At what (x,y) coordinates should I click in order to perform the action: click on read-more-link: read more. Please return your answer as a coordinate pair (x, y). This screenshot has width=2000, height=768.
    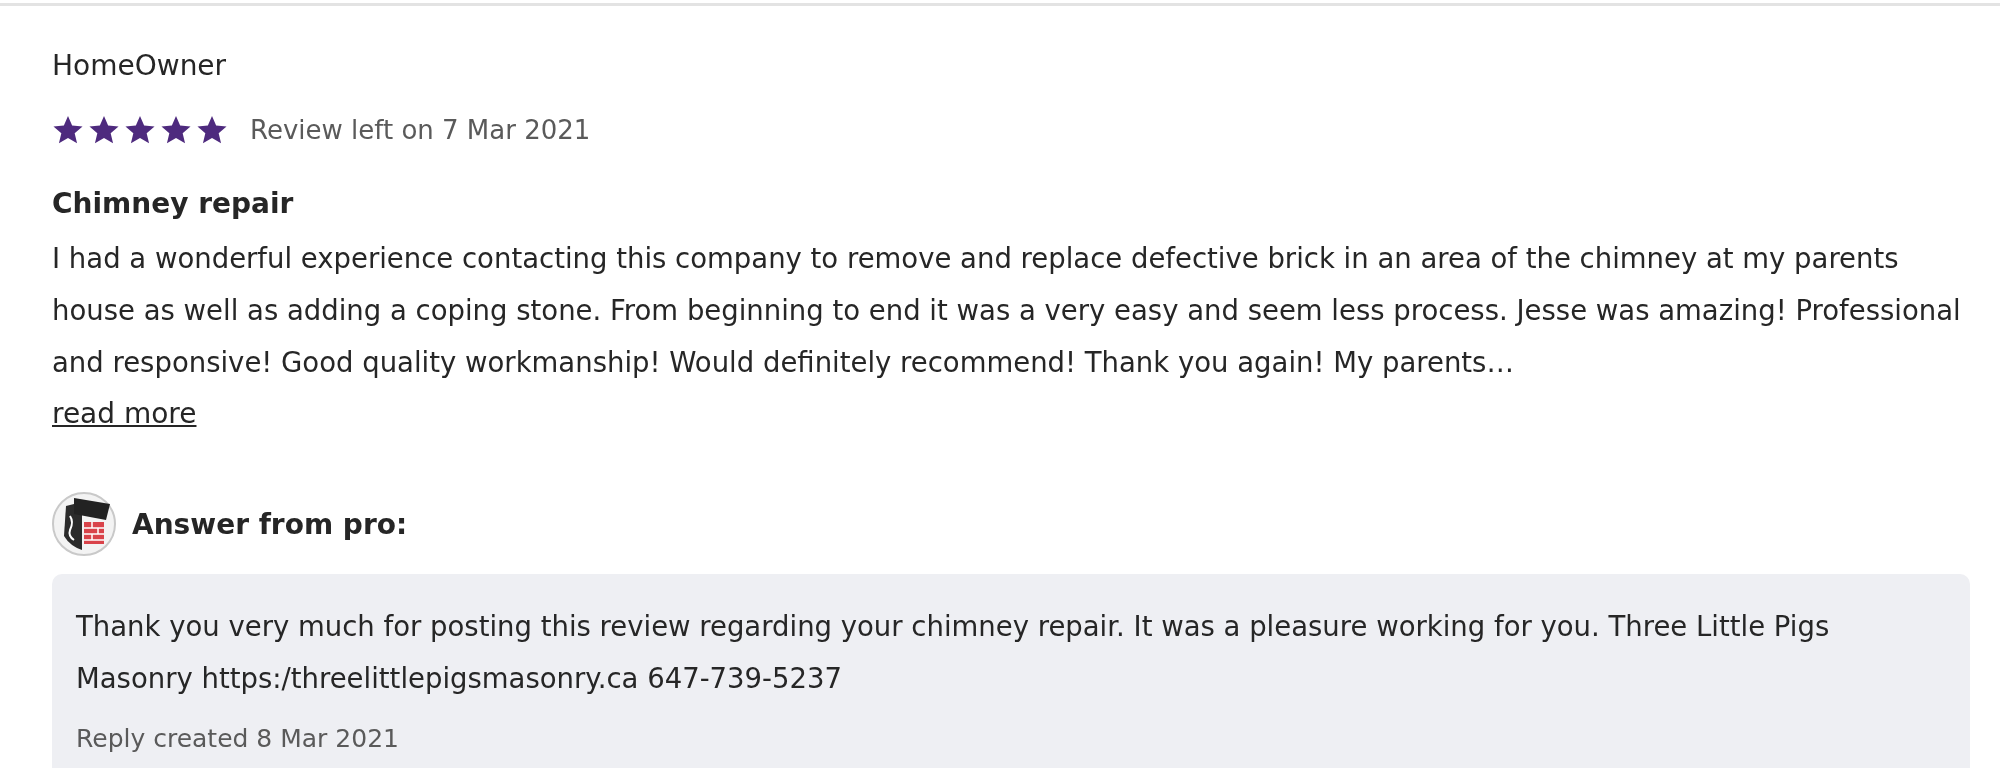
    Looking at the image, I should click on (124, 414).